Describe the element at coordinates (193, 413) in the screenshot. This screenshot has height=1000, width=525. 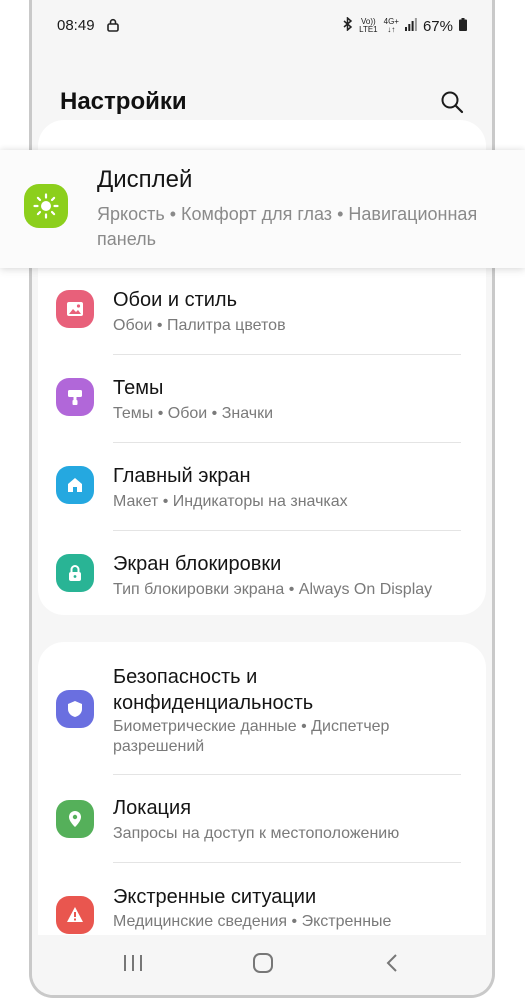
I see `list-item-sub: Темы • Обои • Значки` at that location.